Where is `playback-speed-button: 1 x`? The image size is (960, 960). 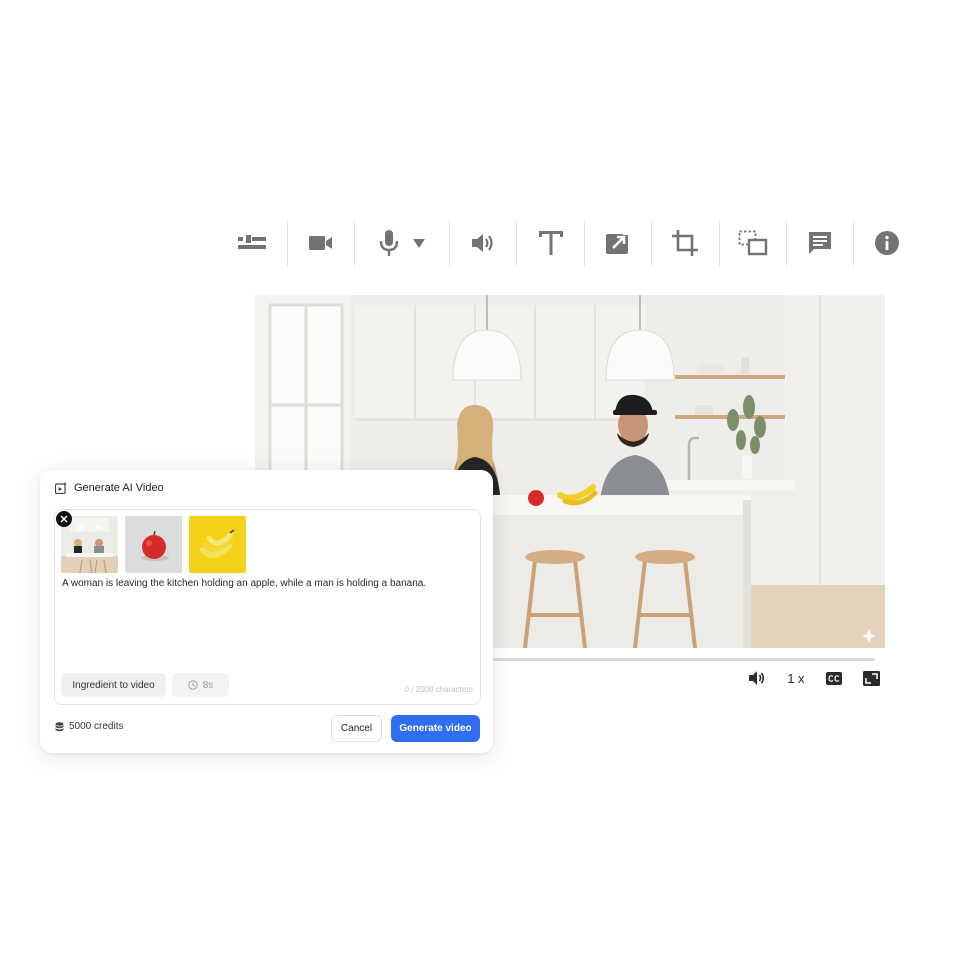
playback-speed-button: 1 x is located at coordinates (795, 678).